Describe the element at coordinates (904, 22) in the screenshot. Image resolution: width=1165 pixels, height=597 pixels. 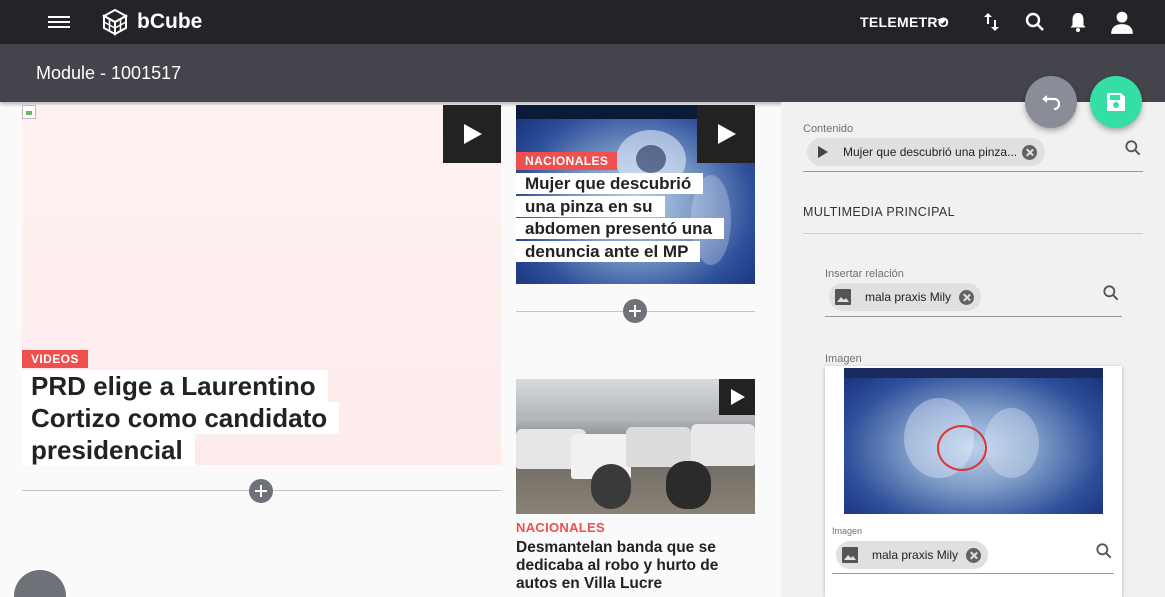
I see `site-selector: TELEMETRO` at that location.